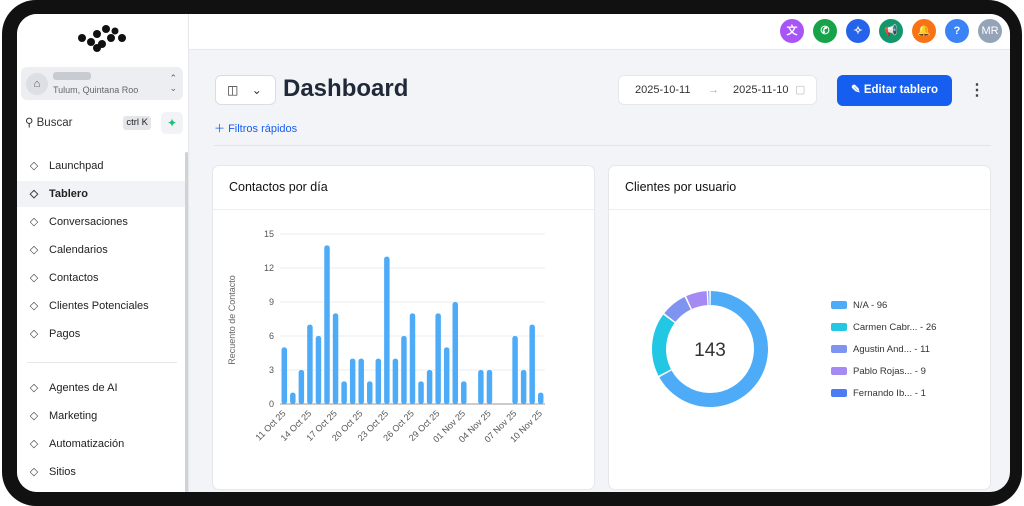 Image resolution: width=1024 pixels, height=506 pixels. Describe the element at coordinates (271, 370) in the screenshot. I see `y-tick-label: 3` at that location.